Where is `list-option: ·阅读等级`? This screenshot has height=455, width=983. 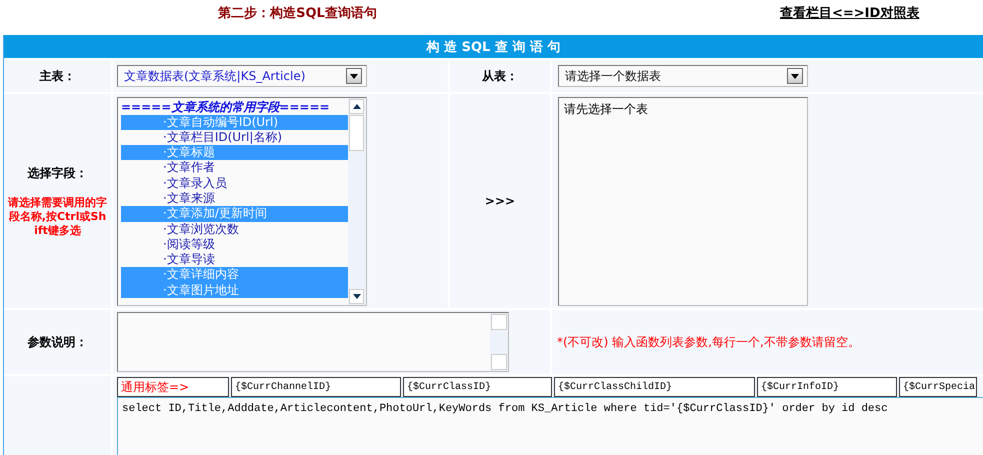 list-option: ·阅读等级 is located at coordinates (234, 244).